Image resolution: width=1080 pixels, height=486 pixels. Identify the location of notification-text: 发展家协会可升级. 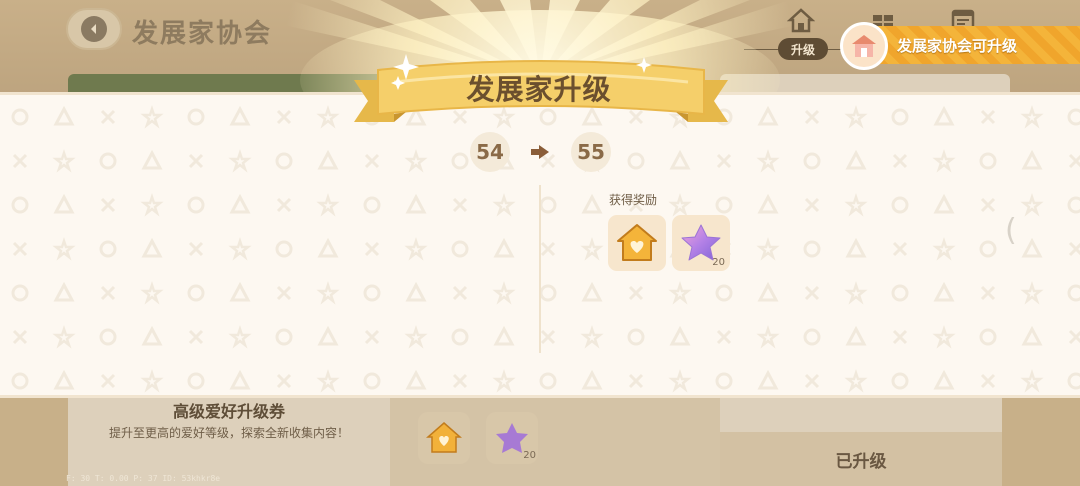
(957, 46).